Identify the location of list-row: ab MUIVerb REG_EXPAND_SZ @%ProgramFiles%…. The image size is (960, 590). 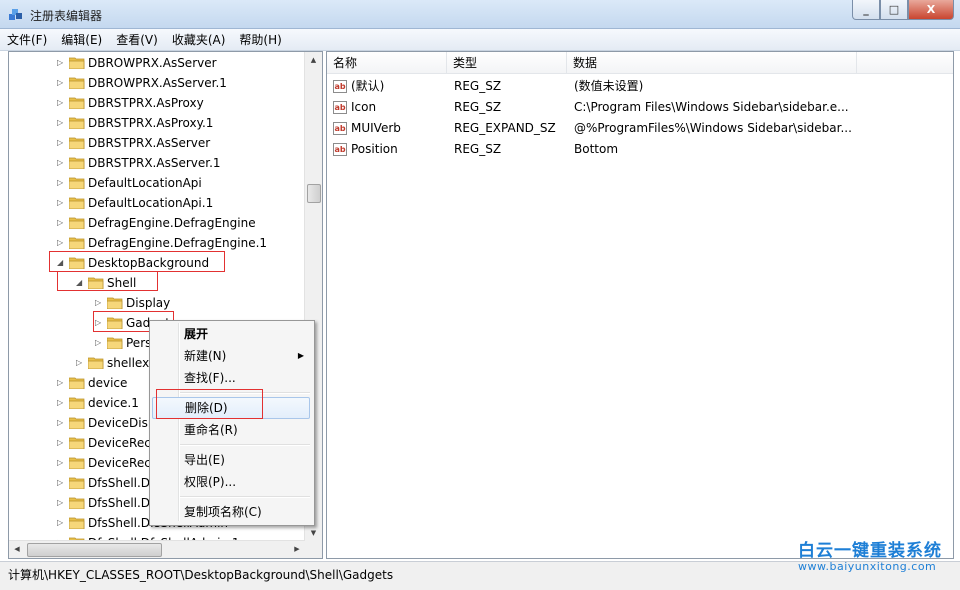
(627, 128).